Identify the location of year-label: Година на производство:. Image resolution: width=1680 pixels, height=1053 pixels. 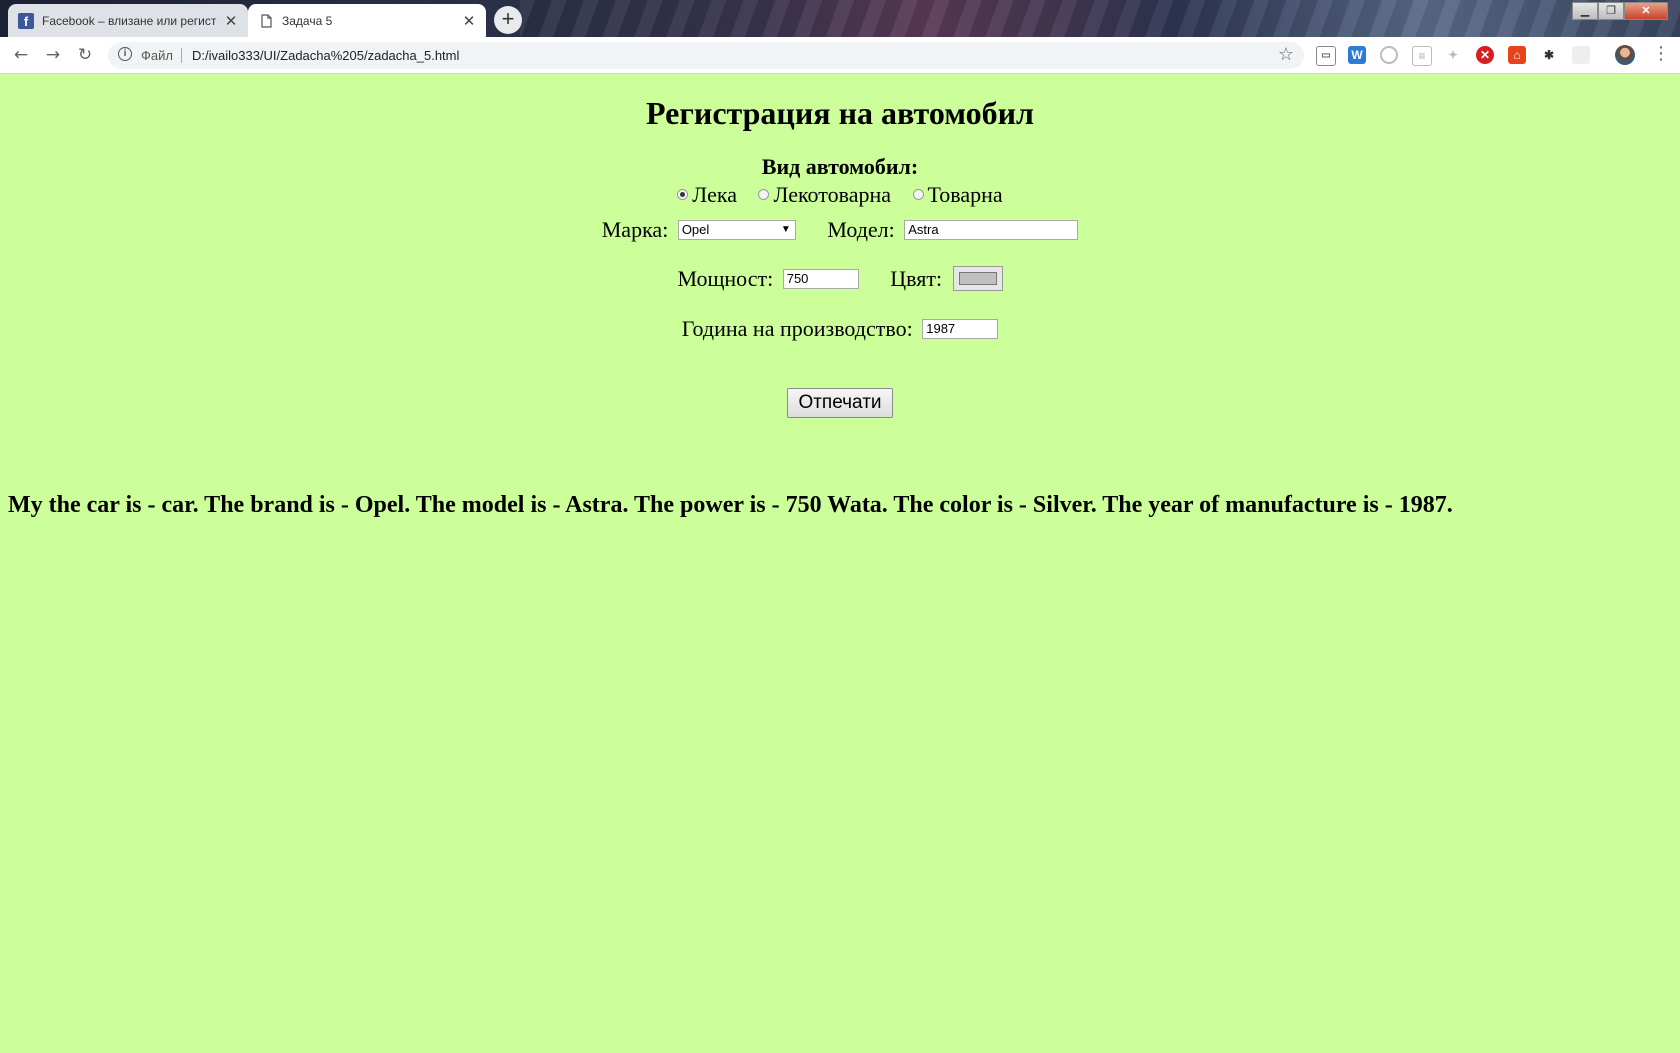
(797, 328).